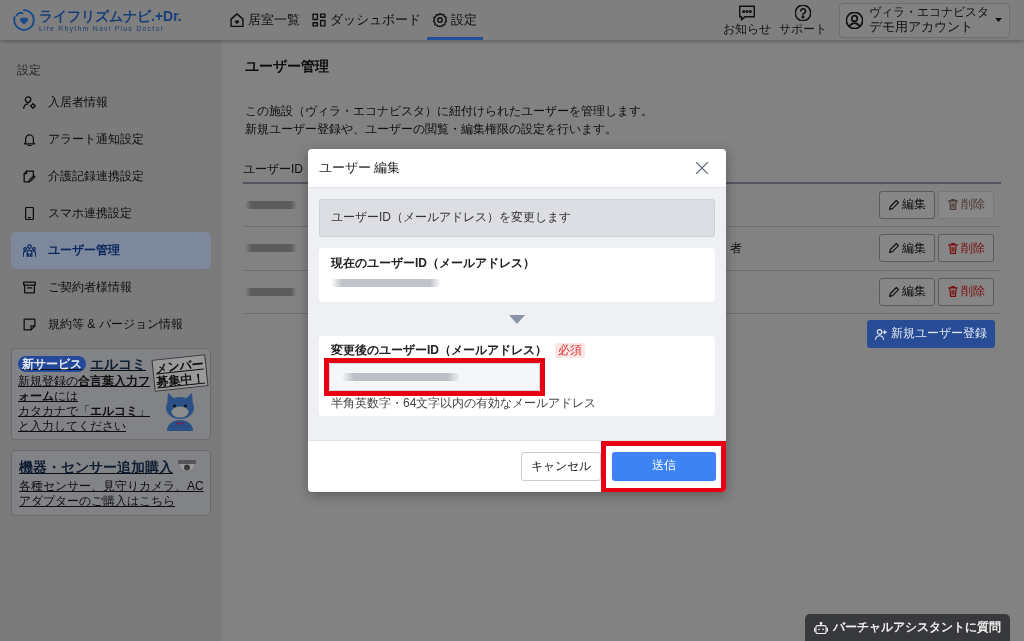 The image size is (1024, 641). Describe the element at coordinates (664, 466) in the screenshot. I see `submit-button: 送信` at that location.